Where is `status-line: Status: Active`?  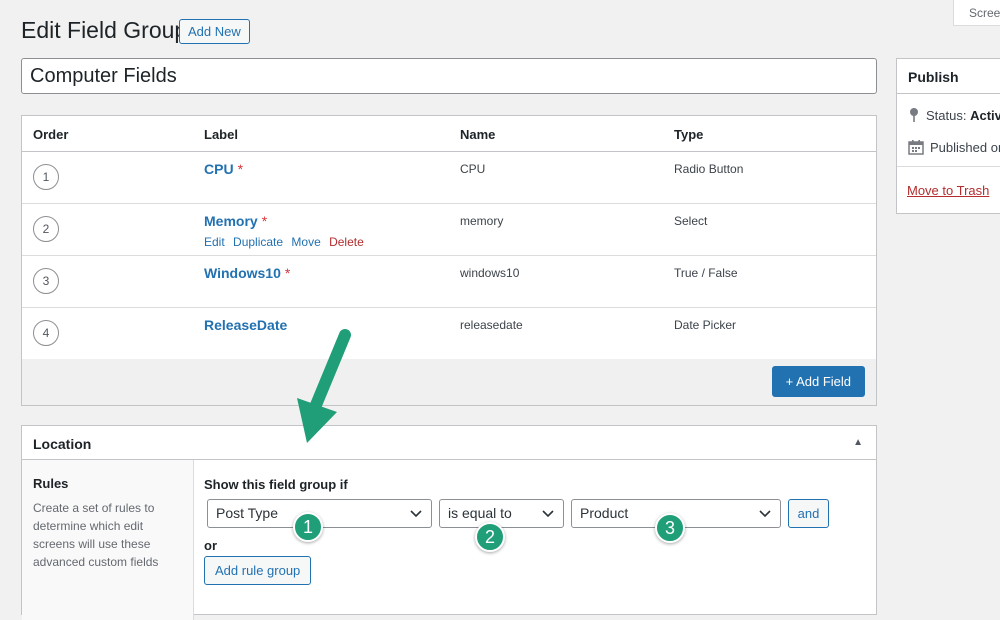 status-line: Status: Active is located at coordinates (954, 115).